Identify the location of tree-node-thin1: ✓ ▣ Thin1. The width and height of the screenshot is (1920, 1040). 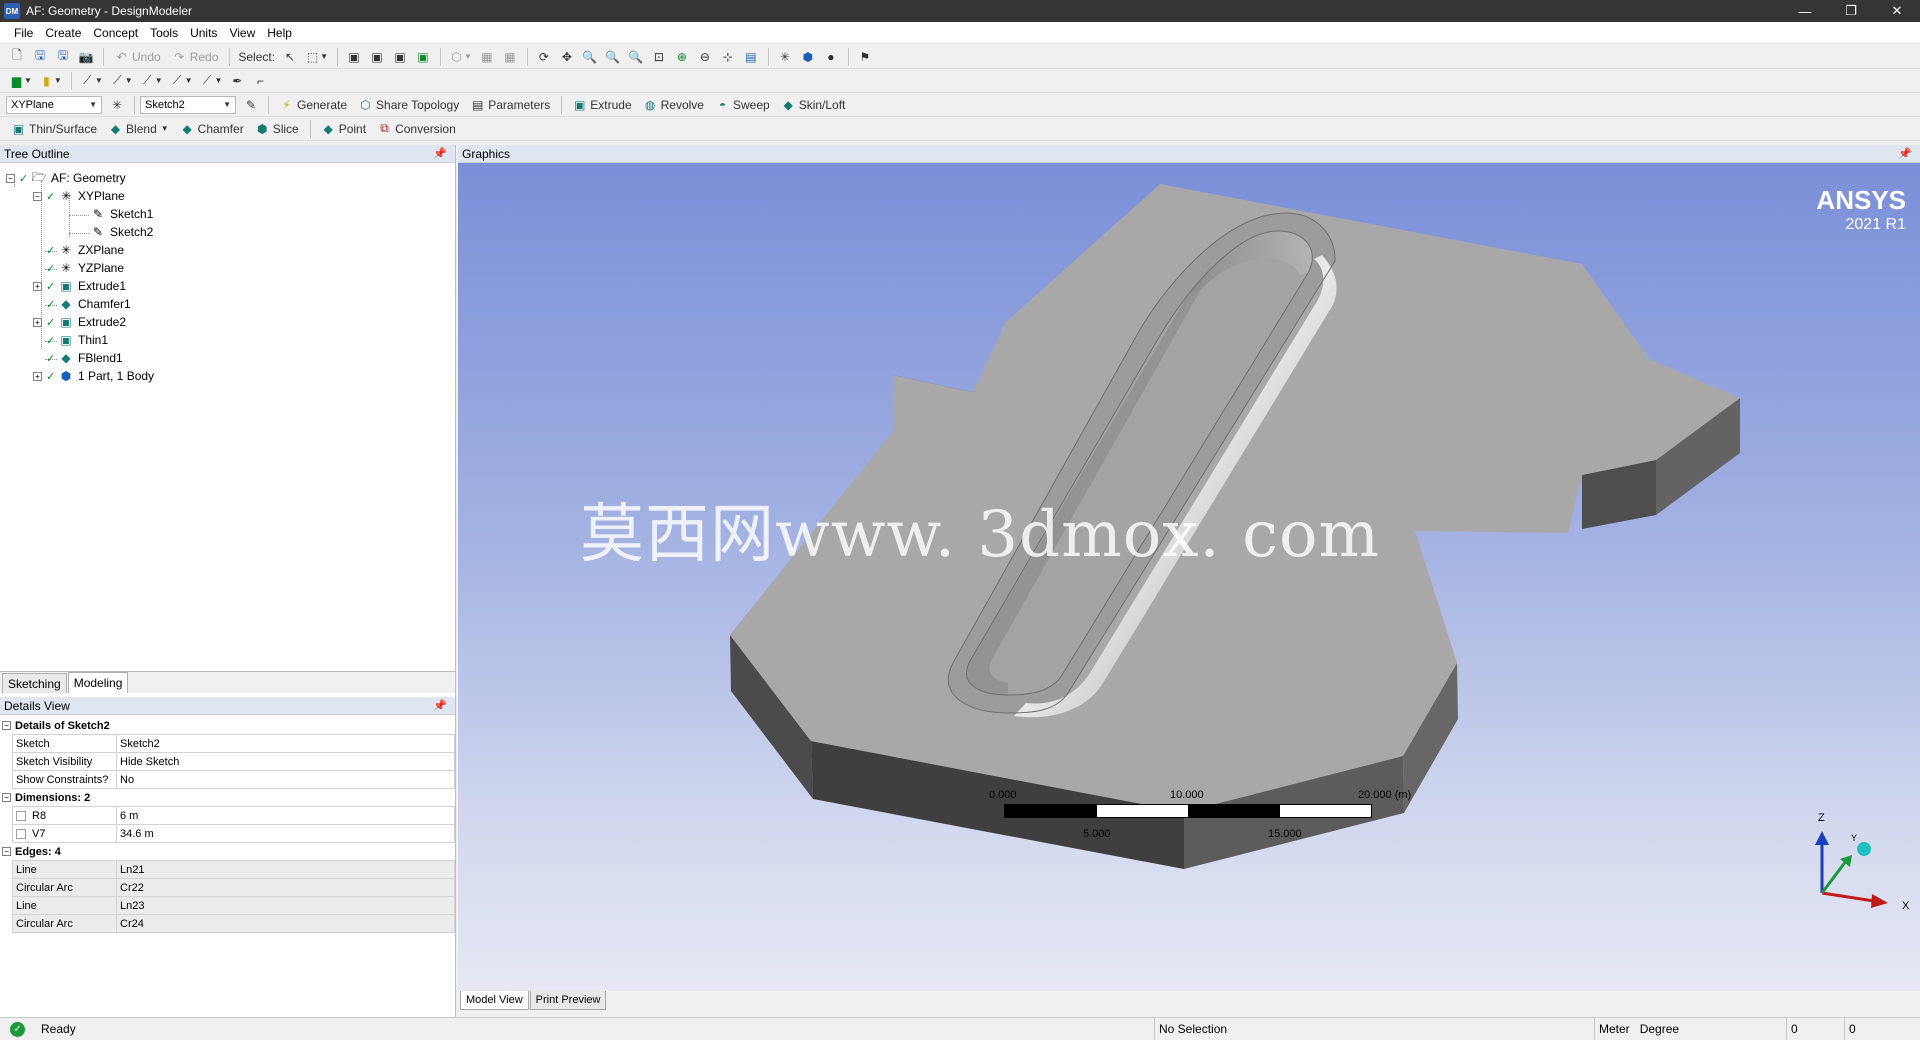
(77, 340).